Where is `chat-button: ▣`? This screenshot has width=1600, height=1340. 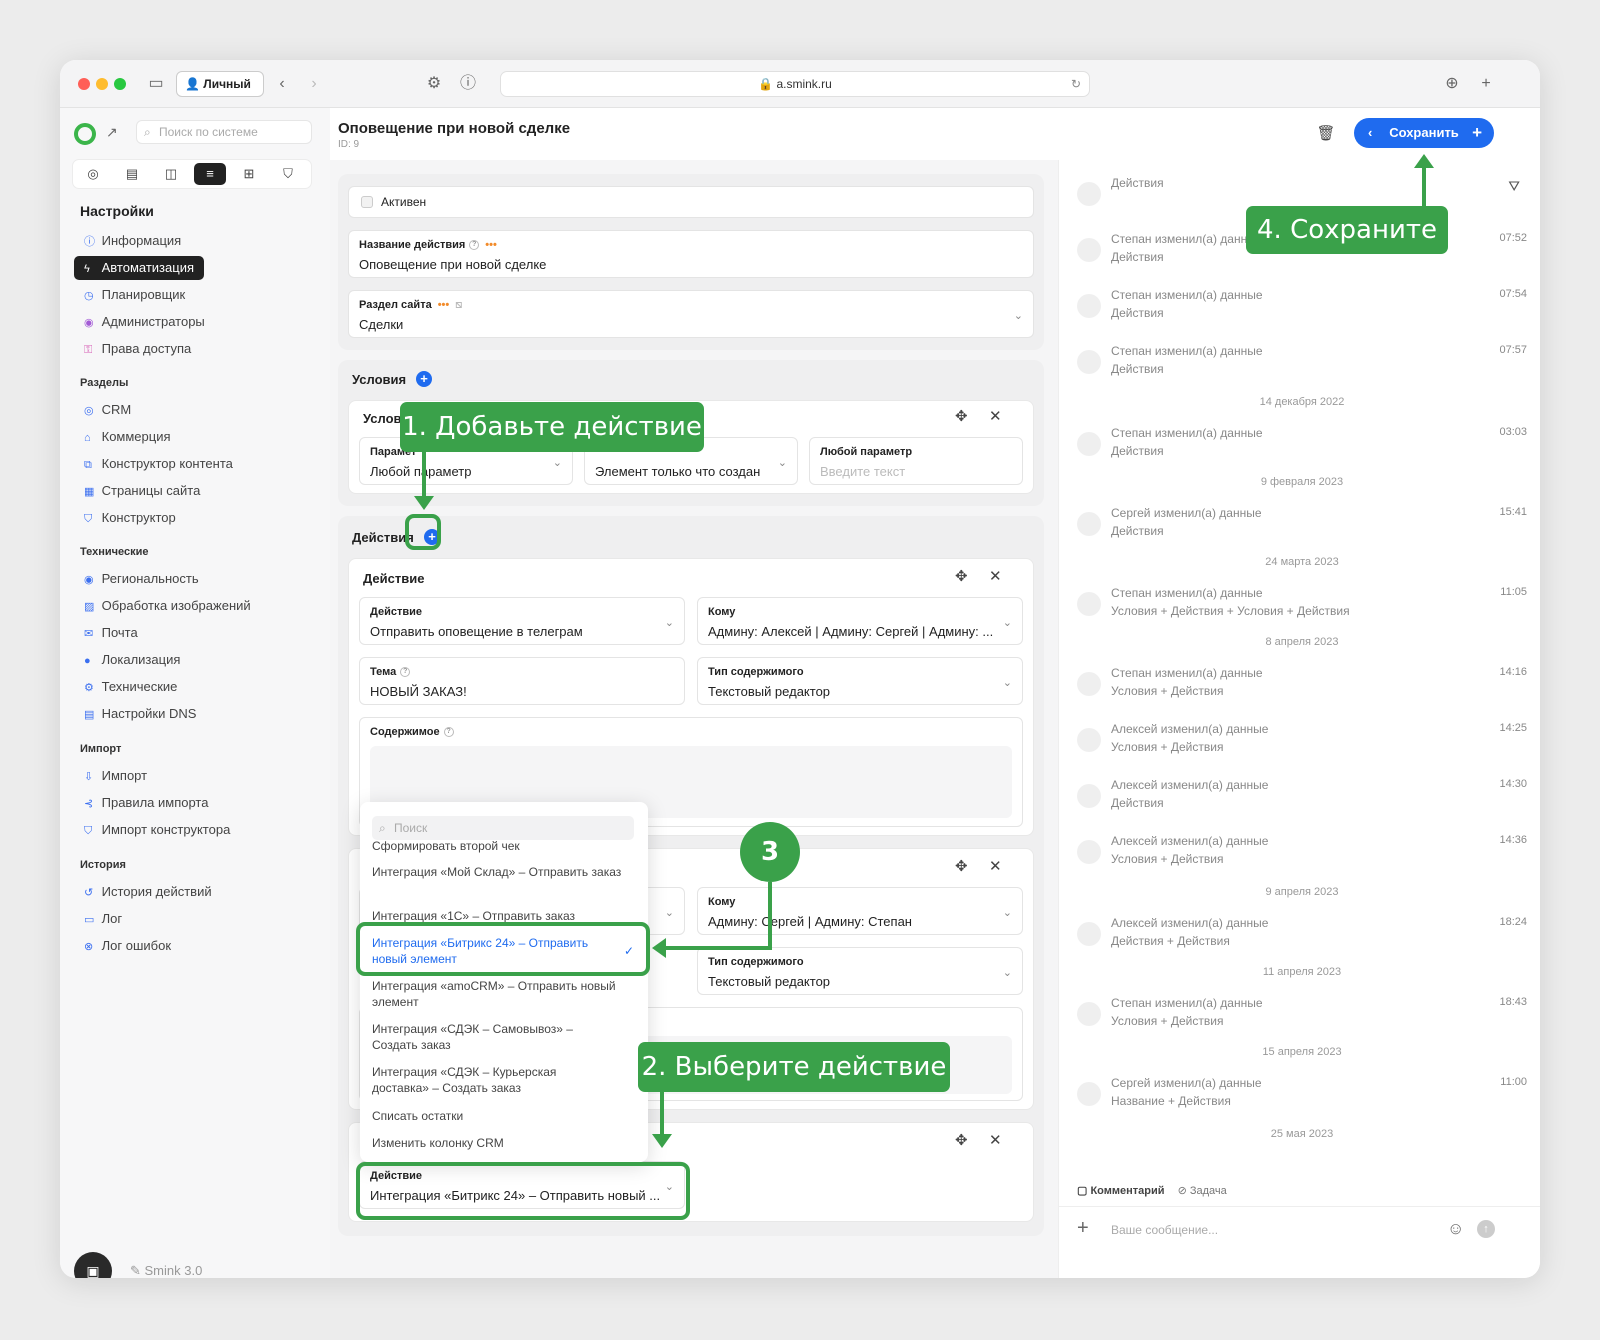 chat-button: ▣ is located at coordinates (93, 1265).